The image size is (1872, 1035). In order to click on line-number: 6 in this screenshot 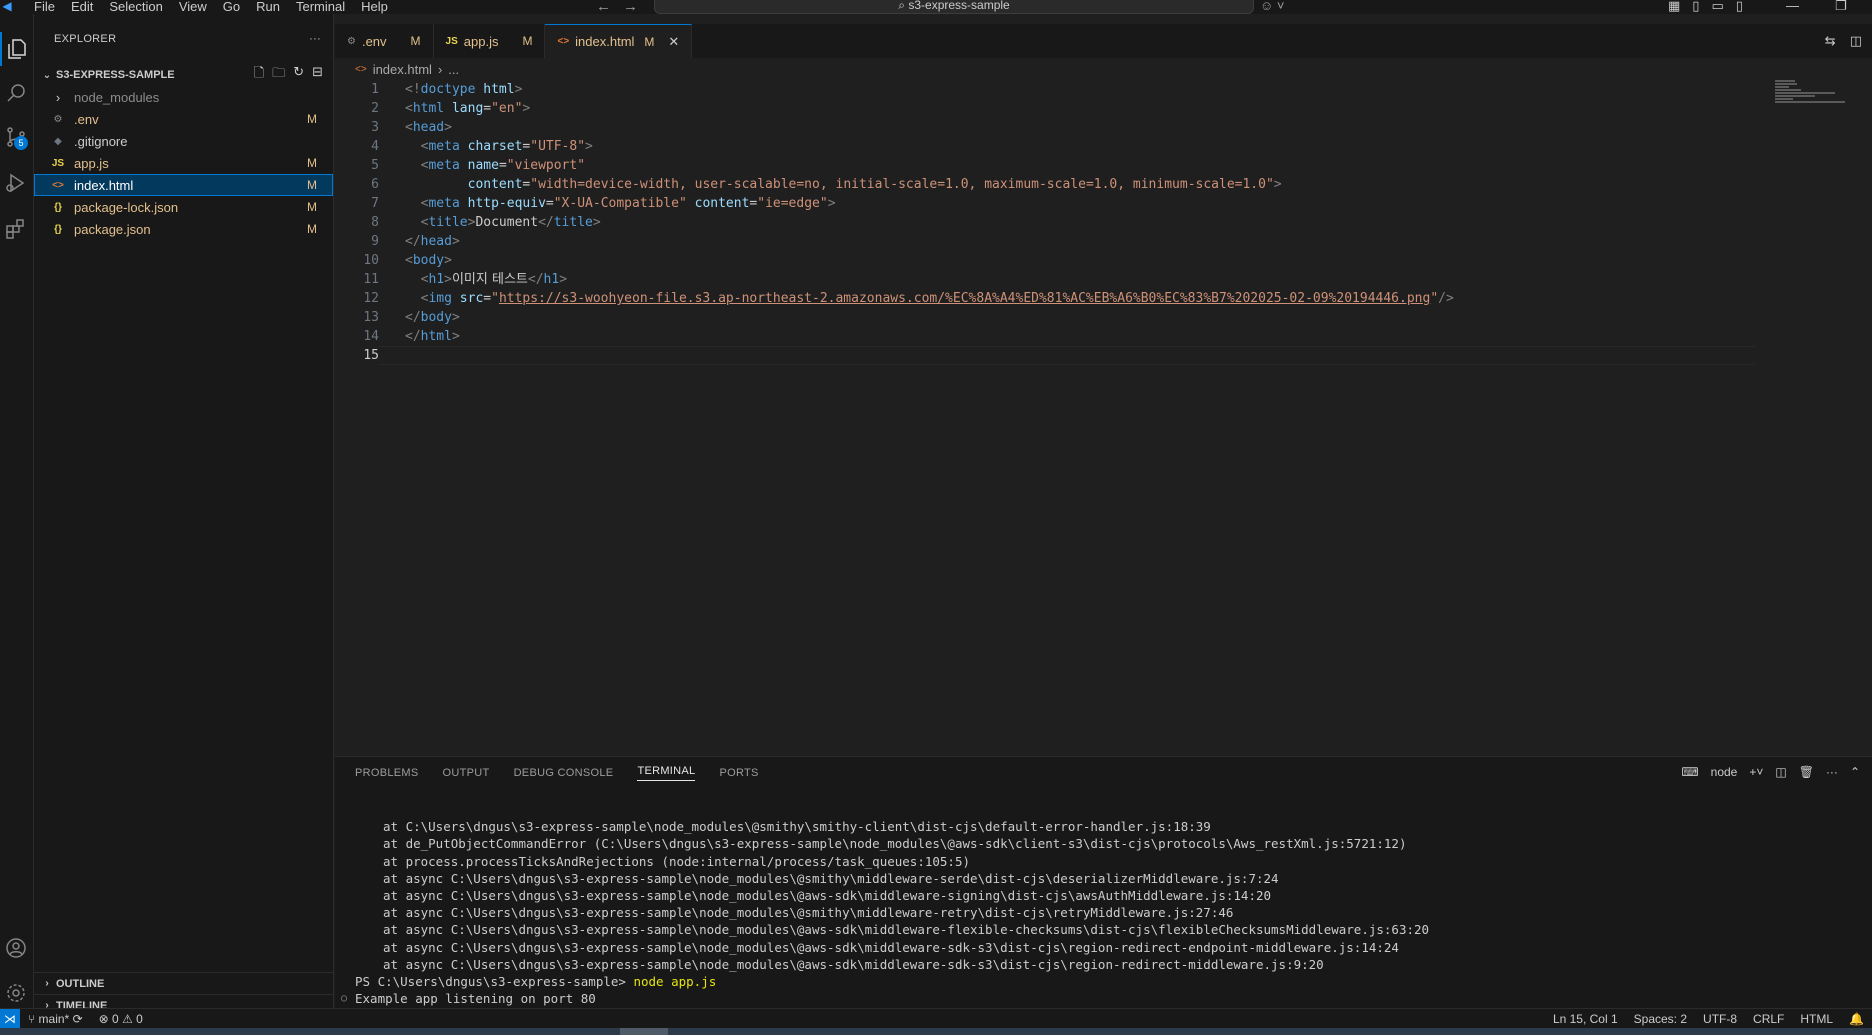, I will do `click(375, 184)`.